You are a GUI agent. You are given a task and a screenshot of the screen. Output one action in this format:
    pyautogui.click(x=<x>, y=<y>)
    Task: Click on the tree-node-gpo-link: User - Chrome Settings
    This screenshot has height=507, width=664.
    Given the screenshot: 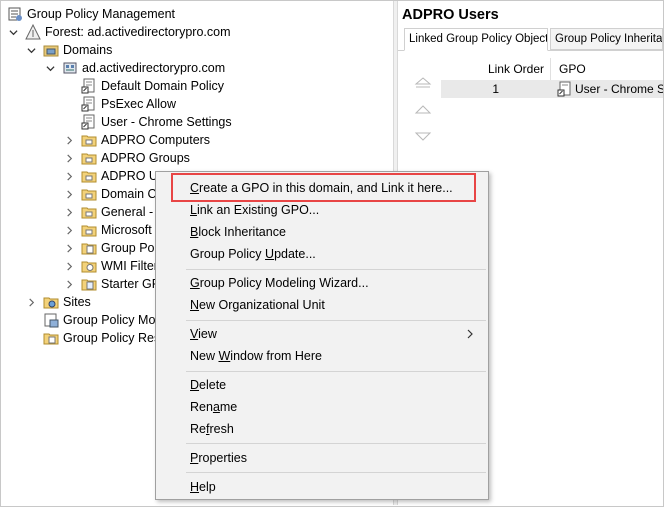 What is the action you would take?
    pyautogui.click(x=156, y=122)
    